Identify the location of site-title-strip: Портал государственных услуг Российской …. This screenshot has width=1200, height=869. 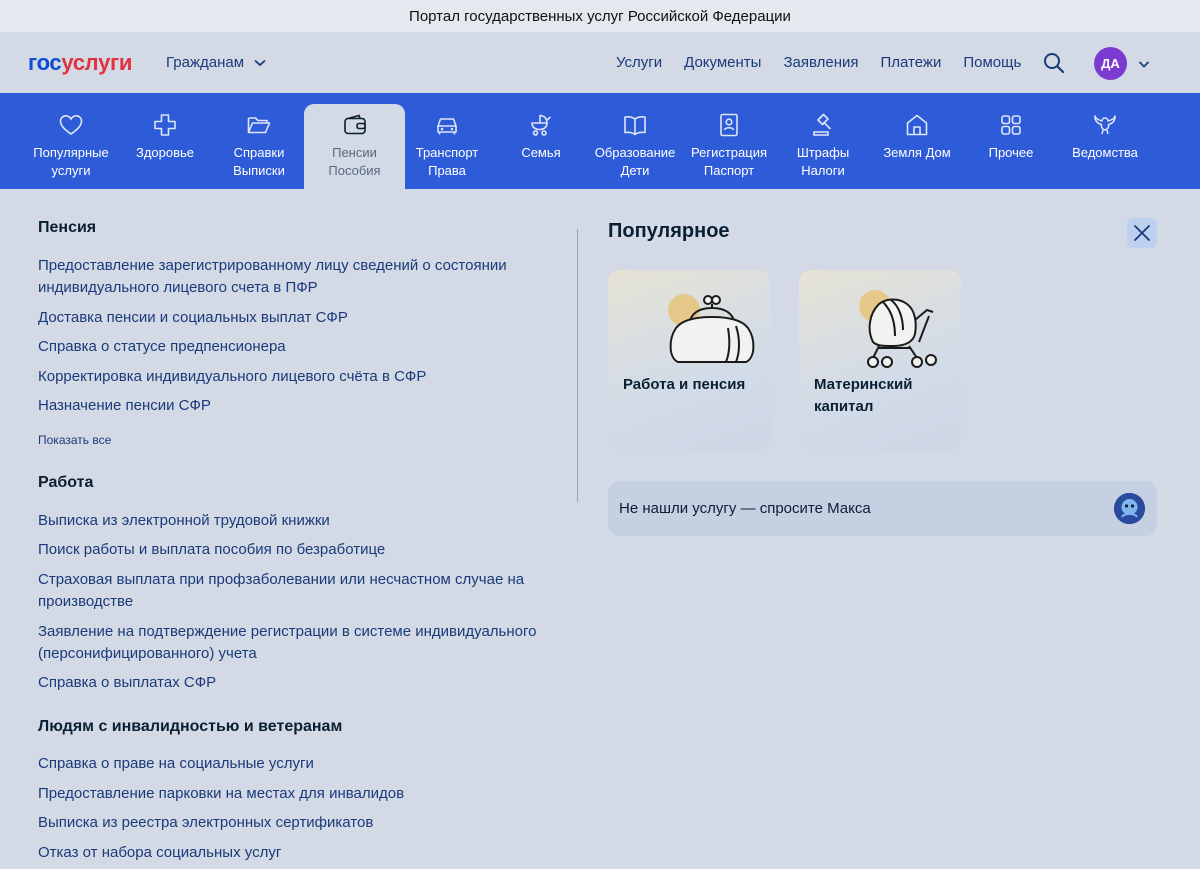
(600, 16).